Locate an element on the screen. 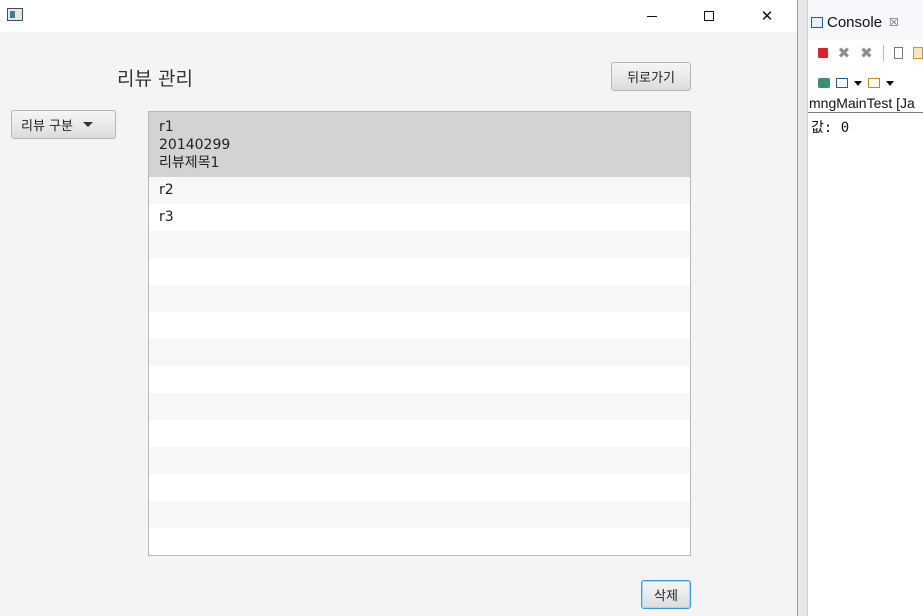 The image size is (923, 616). terminate-icon is located at coordinates (823, 53).